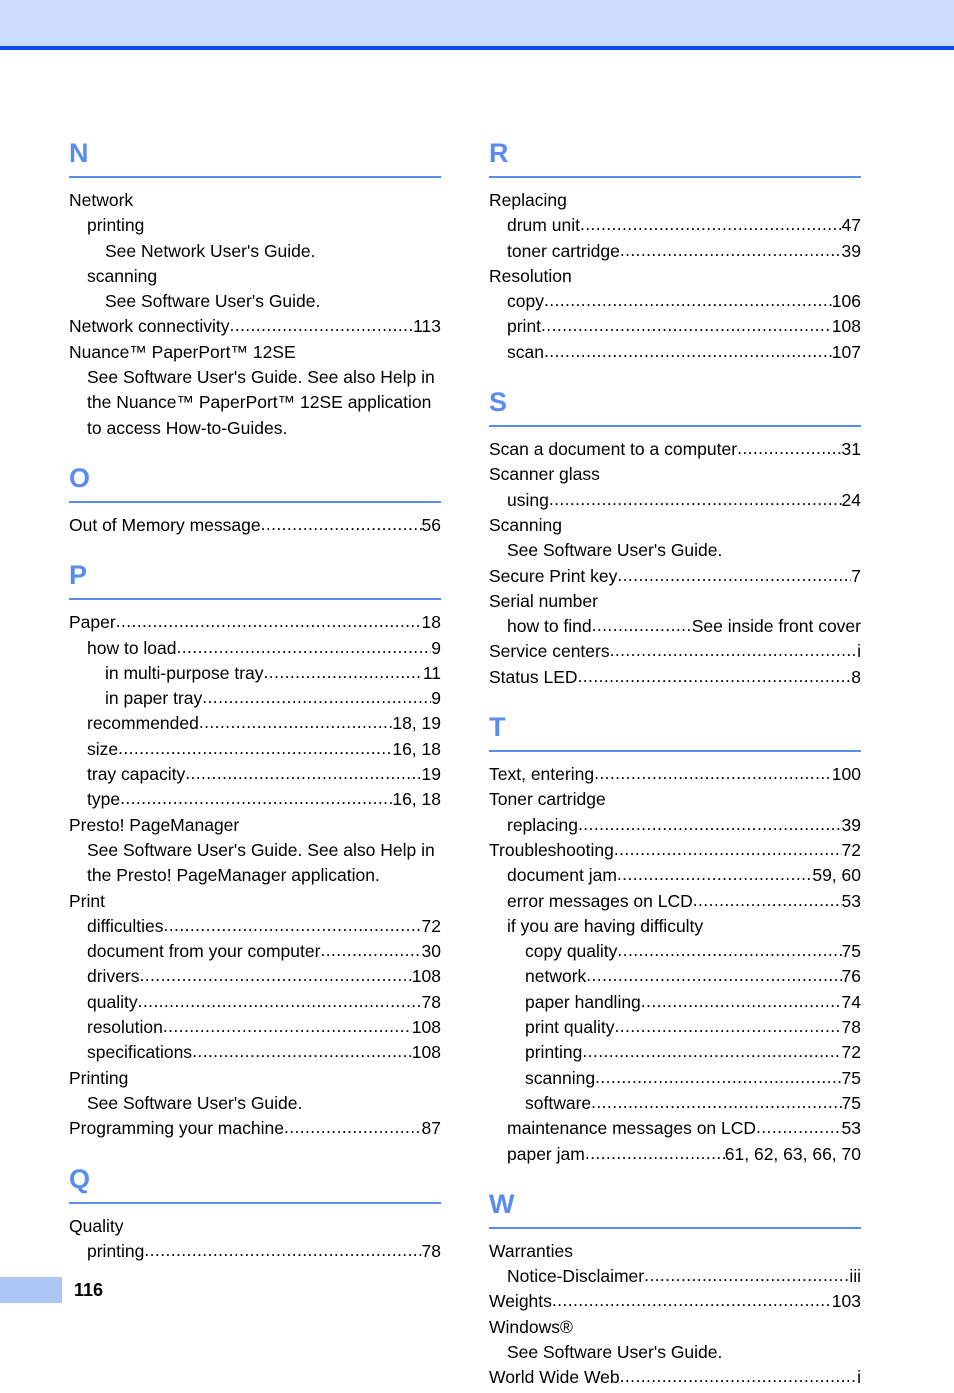 This screenshot has height=1393, width=954. I want to click on index-entry: Secure Print key 7, so click(675, 576).